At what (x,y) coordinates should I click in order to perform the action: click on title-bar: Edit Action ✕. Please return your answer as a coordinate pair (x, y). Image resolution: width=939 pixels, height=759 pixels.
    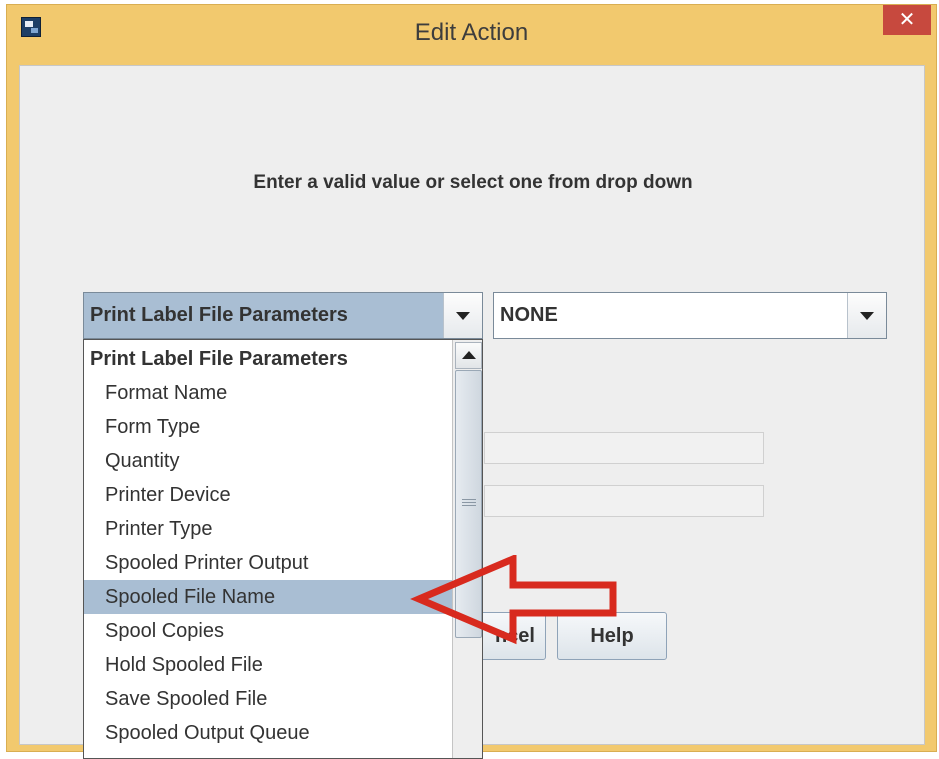
    Looking at the image, I should click on (471, 35).